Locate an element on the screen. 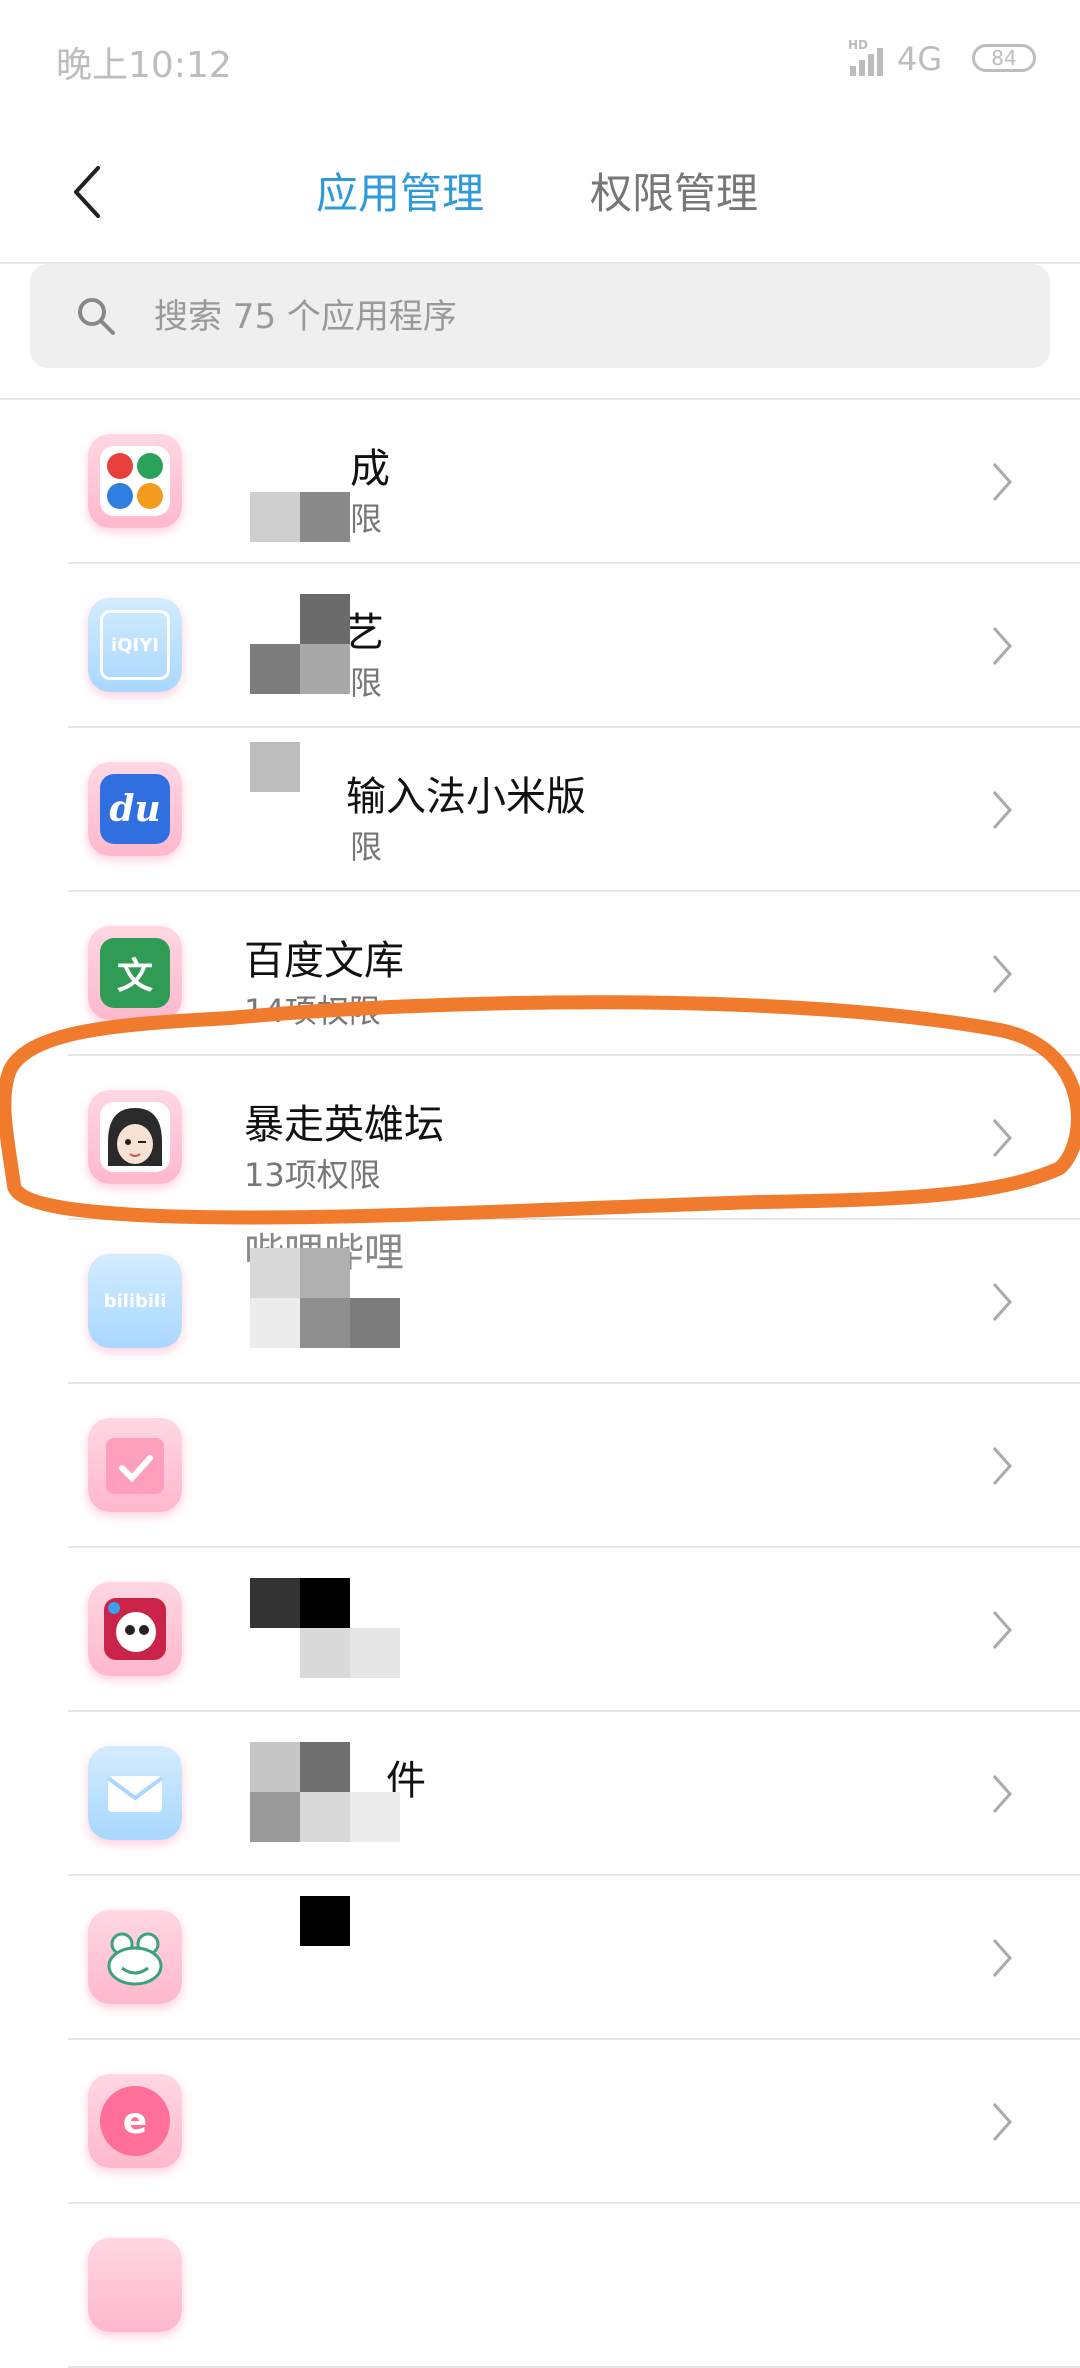 The image size is (1080, 2368). icon-label: e is located at coordinates (135, 2121).